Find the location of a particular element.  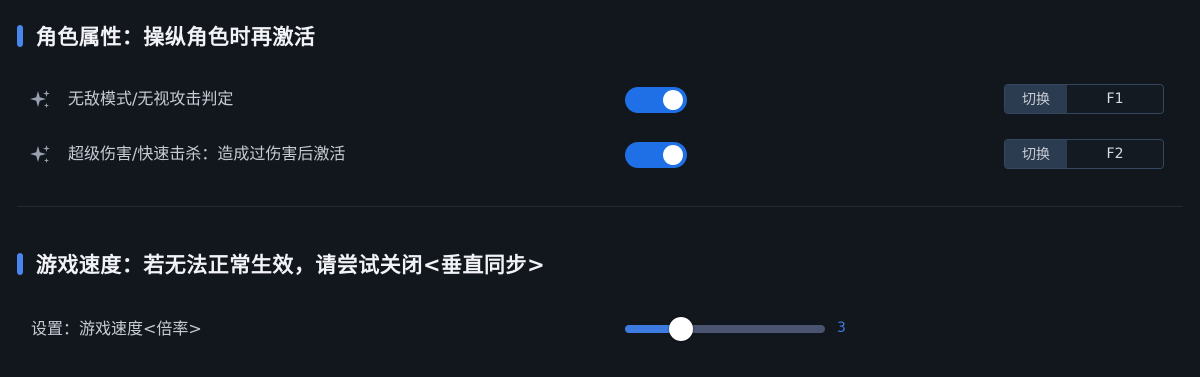

section-header-game-speed: 游戏速度：若无法正常生效，请尝试关闭<垂直同步> is located at coordinates (281, 264).